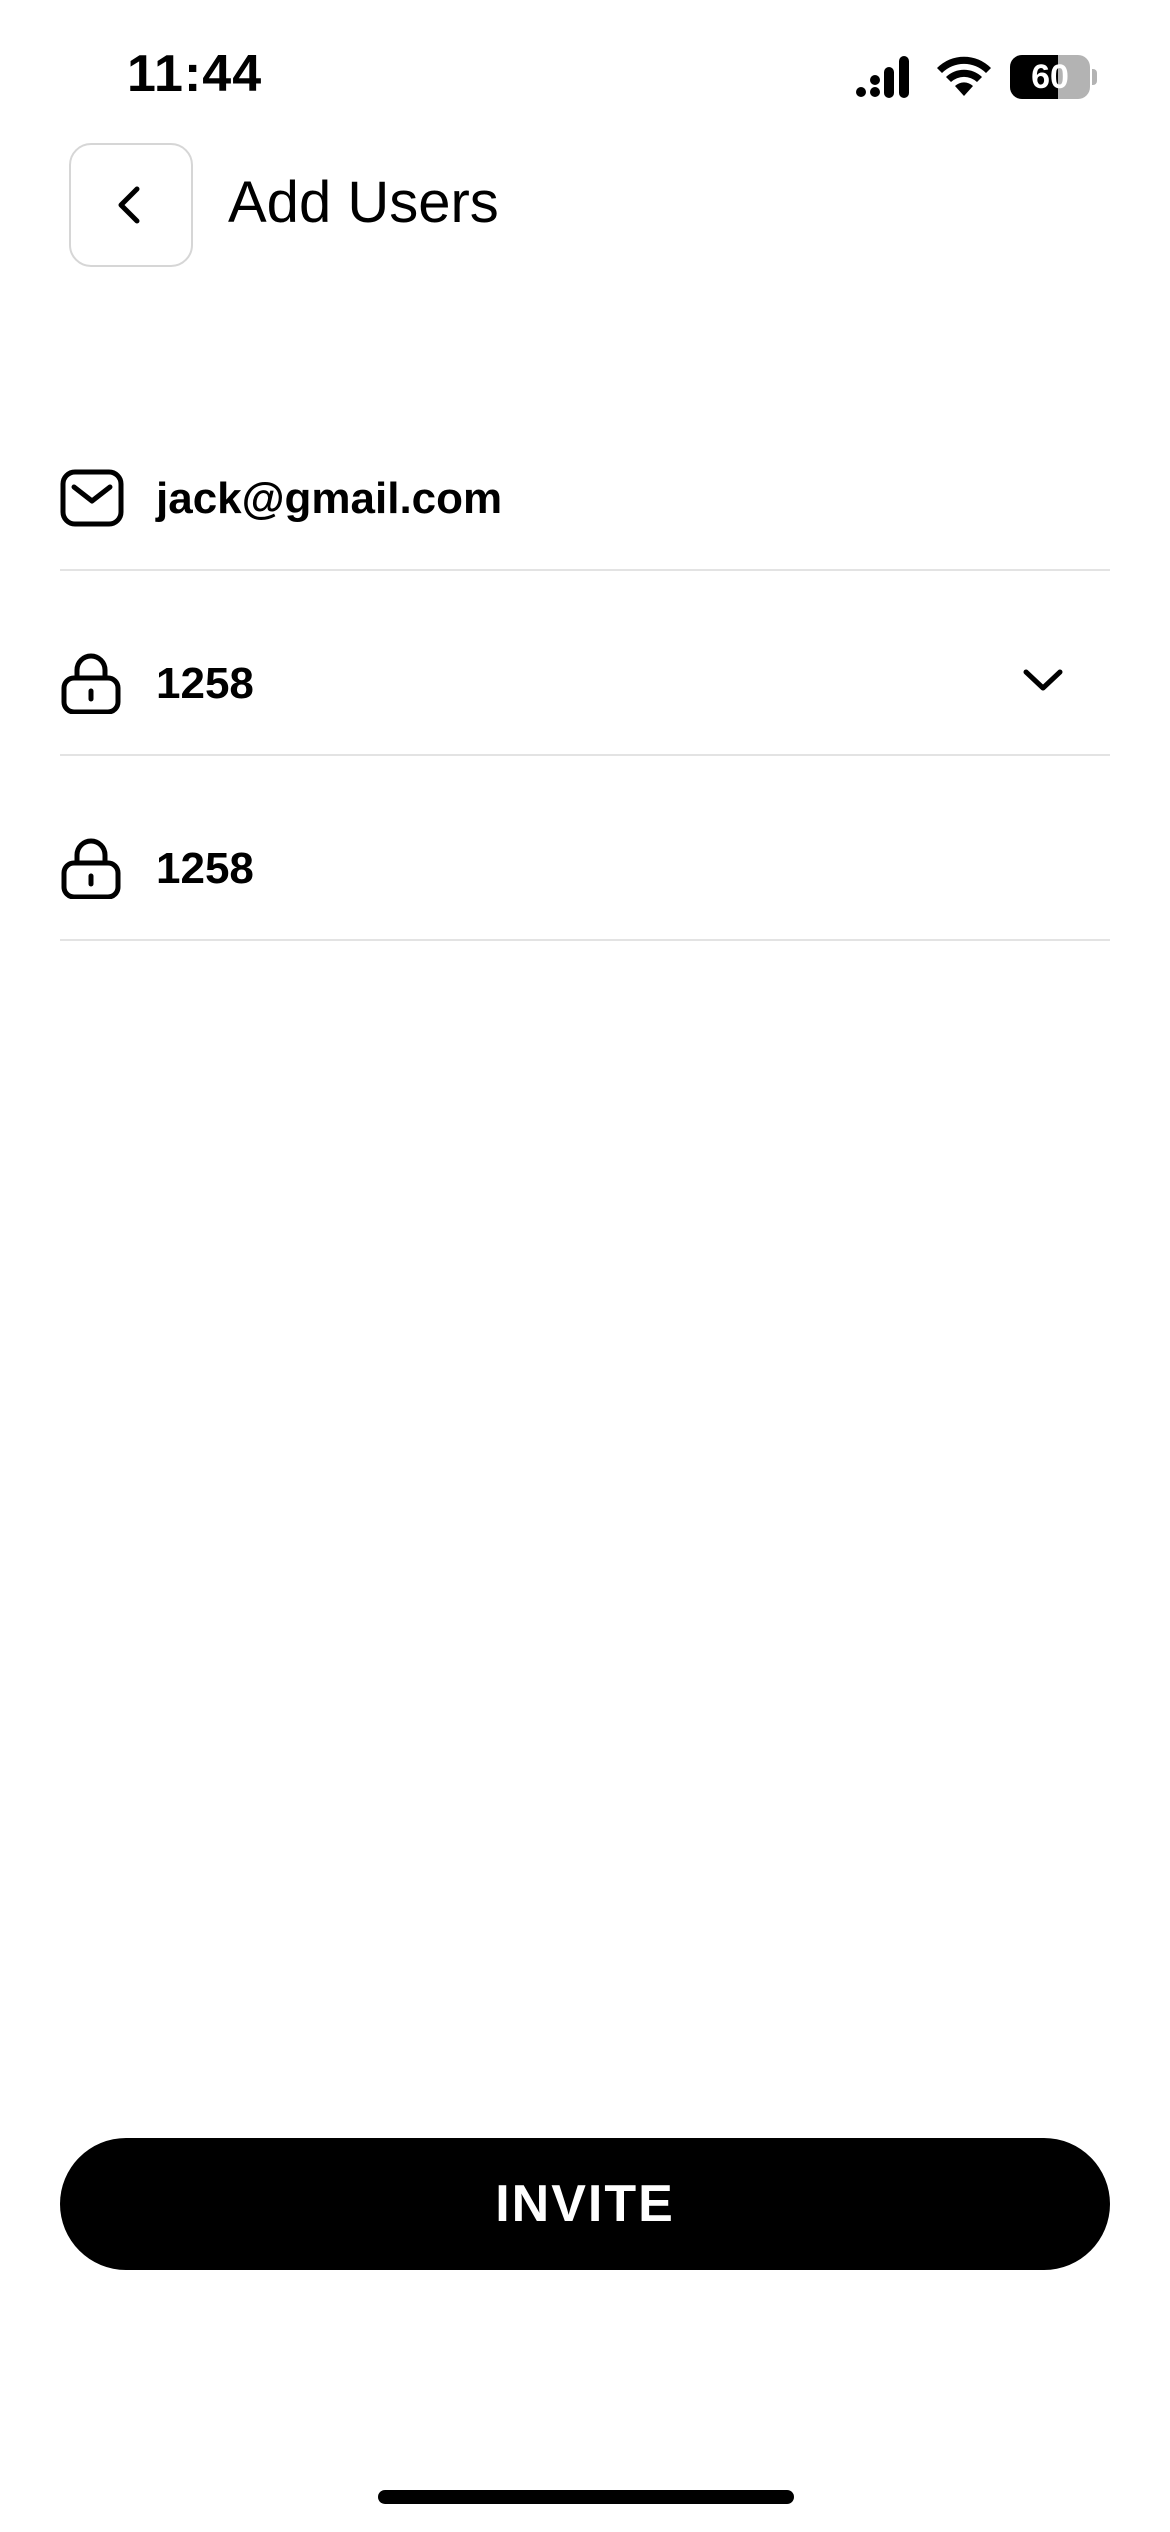 Image resolution: width=1170 pixels, height=2532 pixels. Describe the element at coordinates (586, 2497) in the screenshot. I see `home-indicator` at that location.